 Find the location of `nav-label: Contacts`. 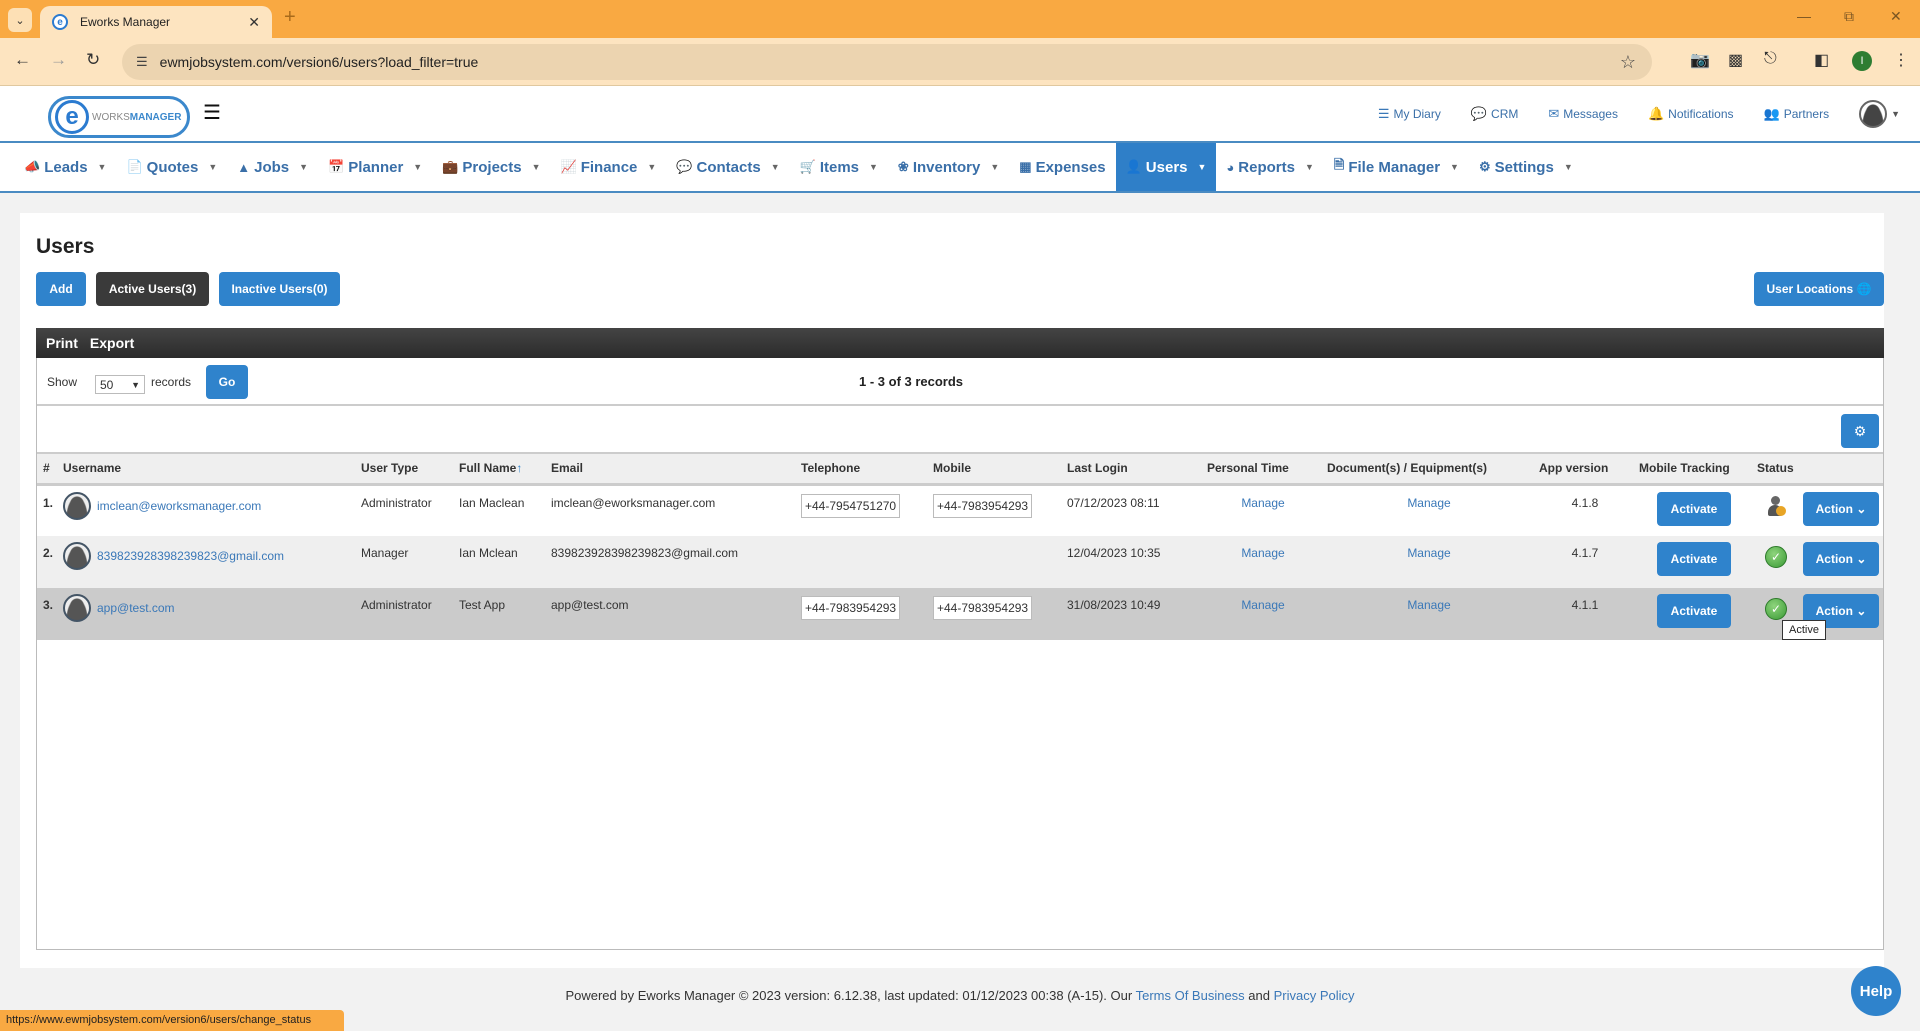

nav-label: Contacts is located at coordinates (728, 167).